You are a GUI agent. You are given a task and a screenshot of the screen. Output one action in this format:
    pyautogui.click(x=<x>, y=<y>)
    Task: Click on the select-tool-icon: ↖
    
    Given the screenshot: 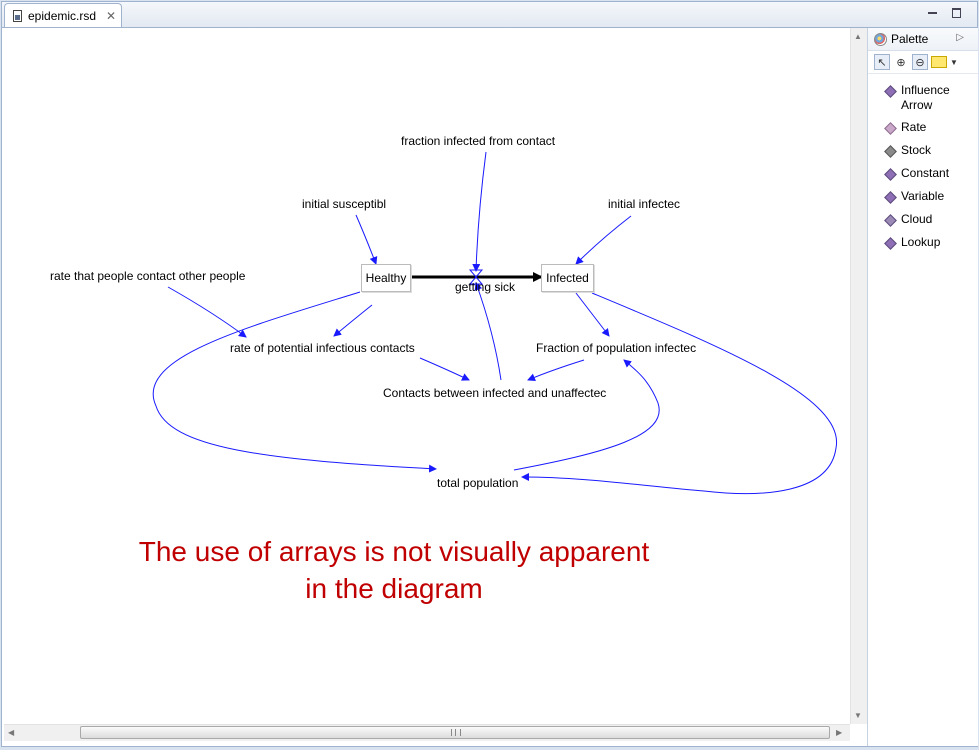 What is the action you would take?
    pyautogui.click(x=882, y=62)
    